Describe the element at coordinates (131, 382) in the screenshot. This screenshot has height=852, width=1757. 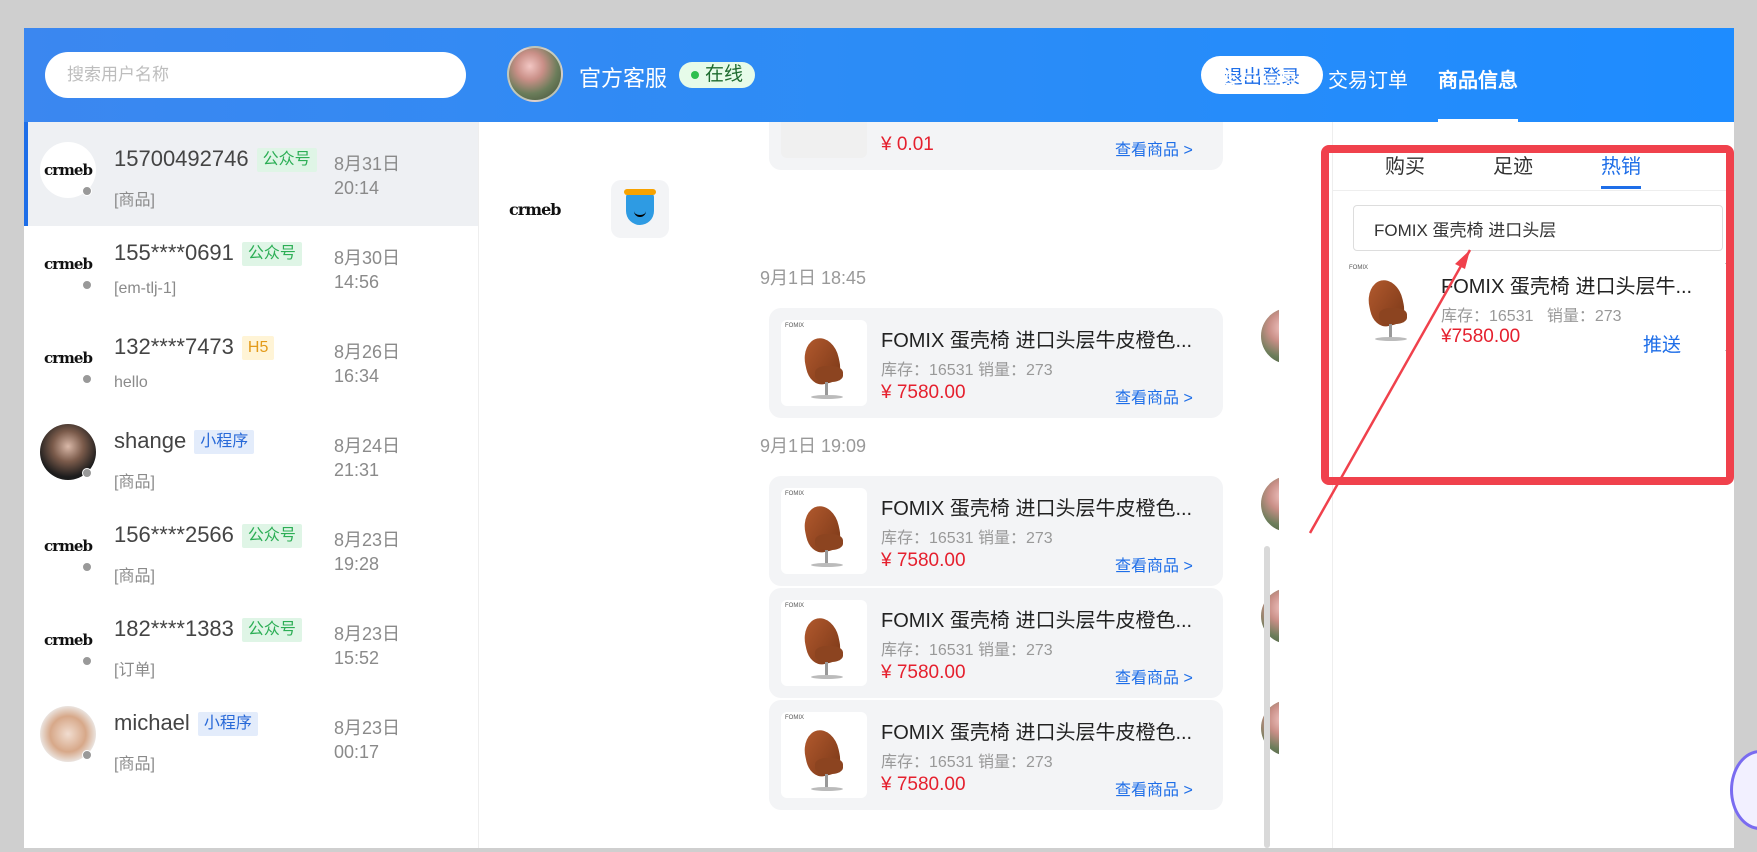
I see `session-preview: hello` at that location.